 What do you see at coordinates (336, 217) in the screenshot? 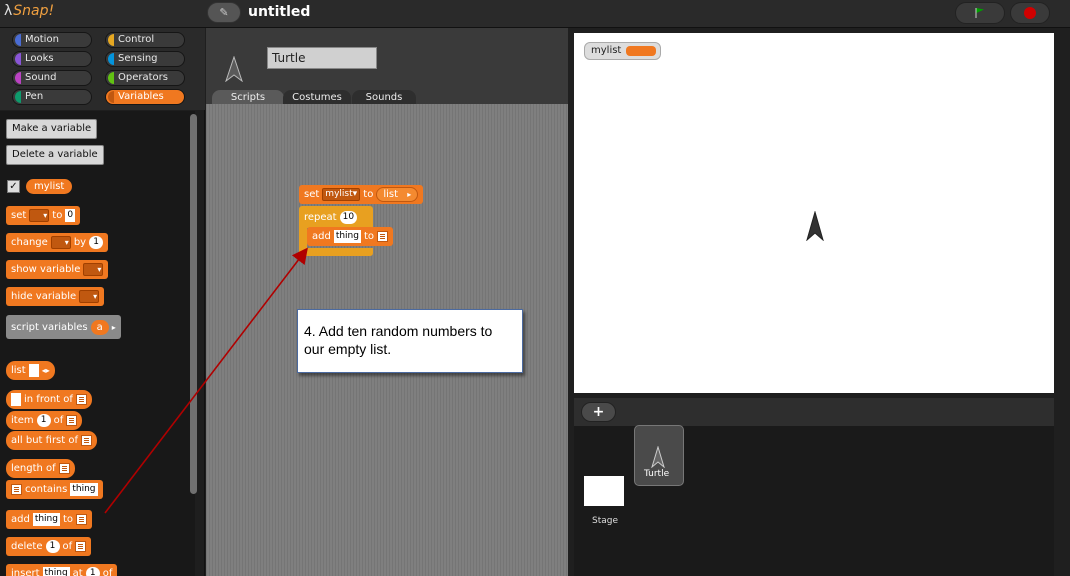
I see `script-repeat-block: repeat 10` at bounding box center [336, 217].